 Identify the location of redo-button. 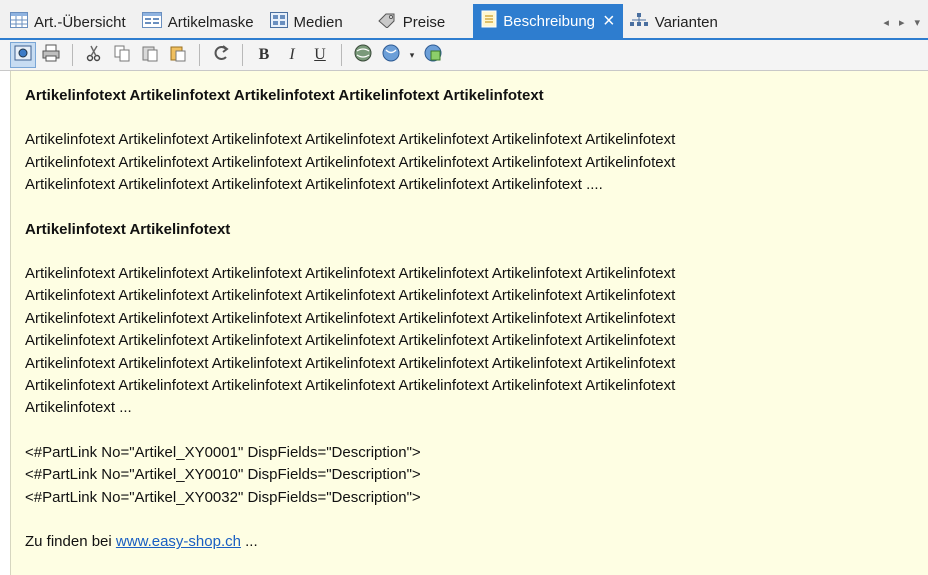
(221, 55).